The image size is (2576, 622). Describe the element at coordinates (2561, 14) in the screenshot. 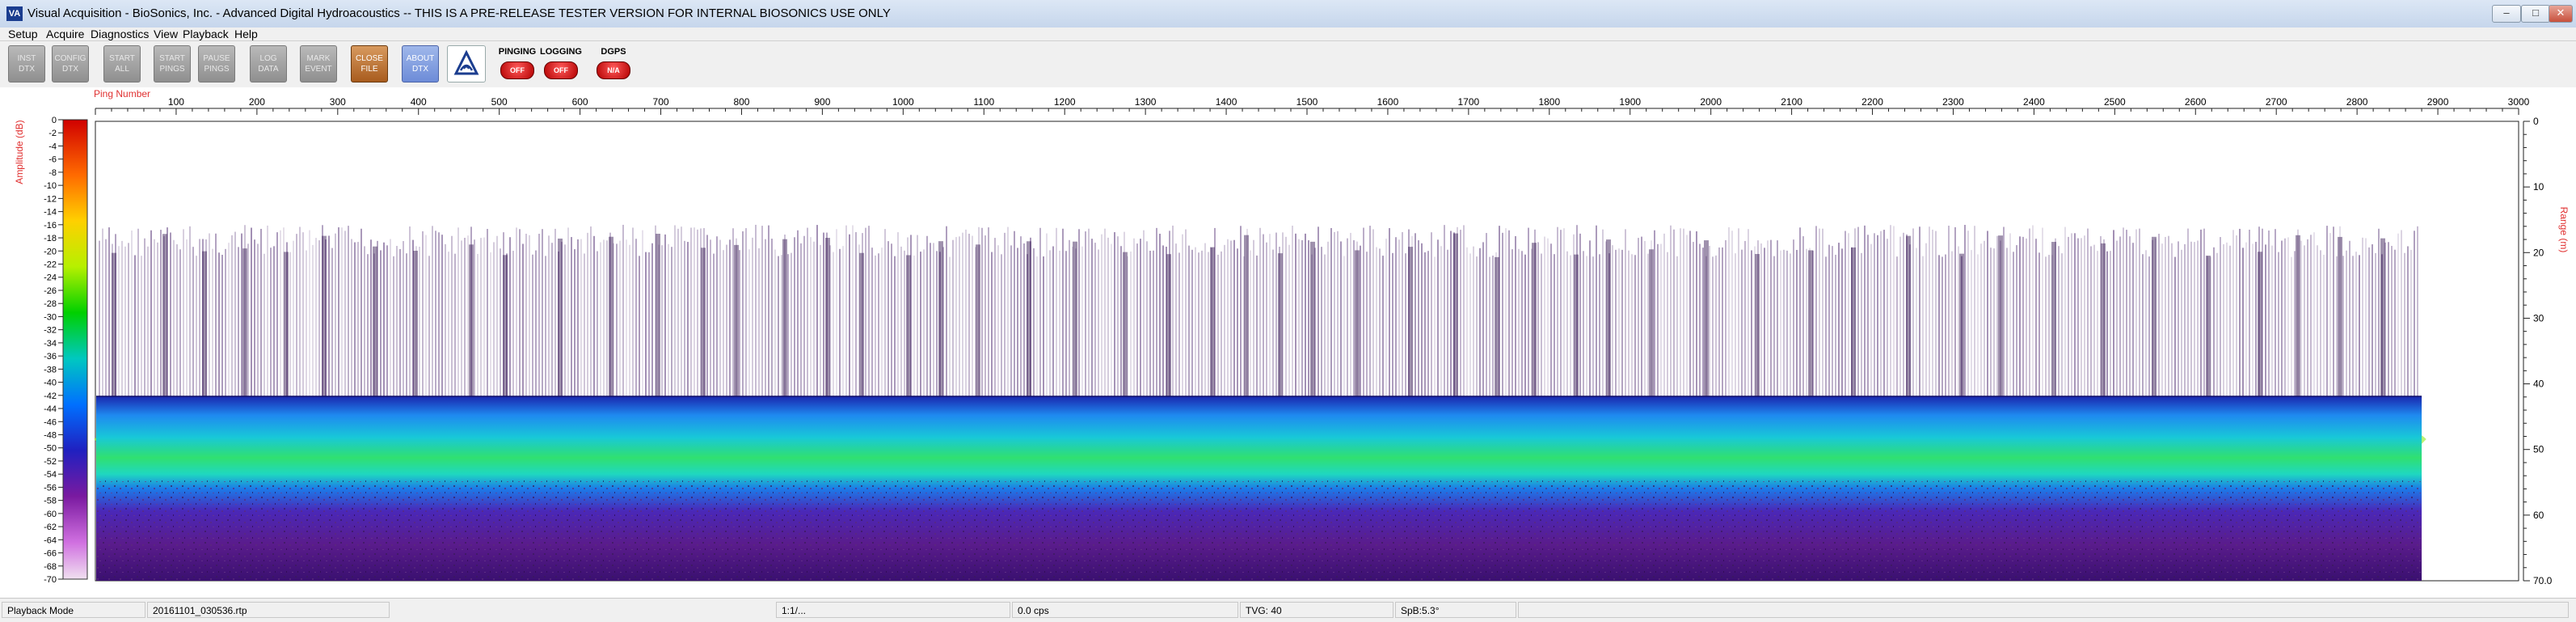

I see `close-window-button: ✕` at that location.